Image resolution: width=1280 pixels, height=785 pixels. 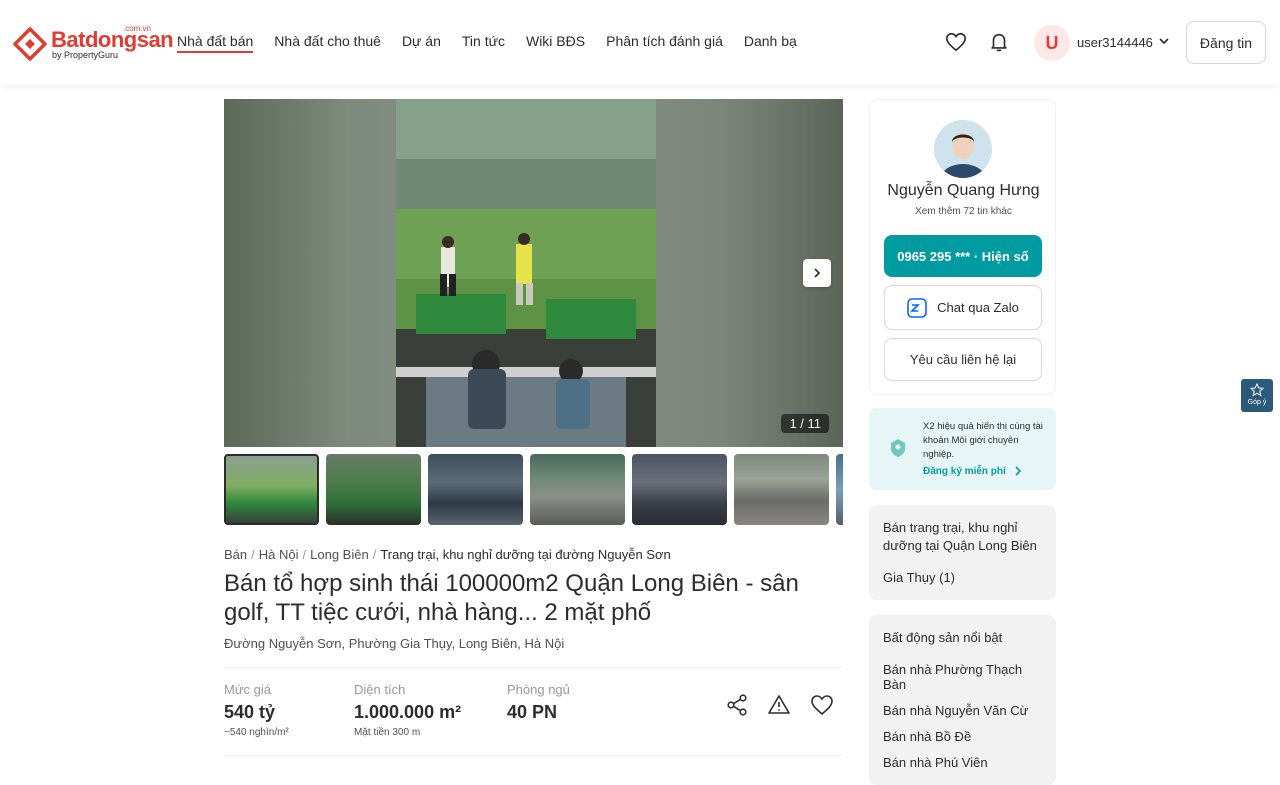 What do you see at coordinates (30, 44) in the screenshot?
I see `logo-house-icon` at bounding box center [30, 44].